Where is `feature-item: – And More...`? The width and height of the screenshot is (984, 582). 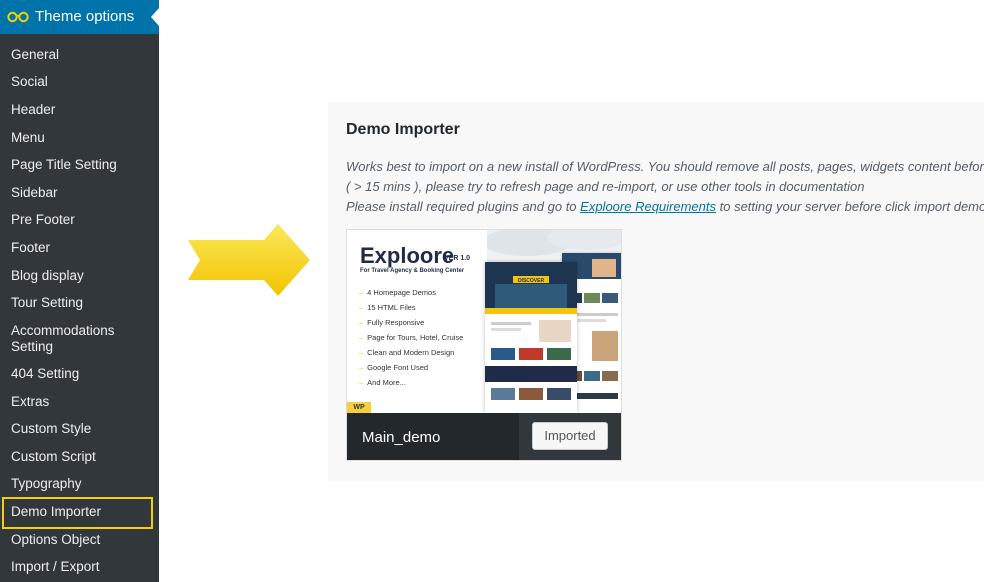 feature-item: – And More... is located at coordinates (382, 382).